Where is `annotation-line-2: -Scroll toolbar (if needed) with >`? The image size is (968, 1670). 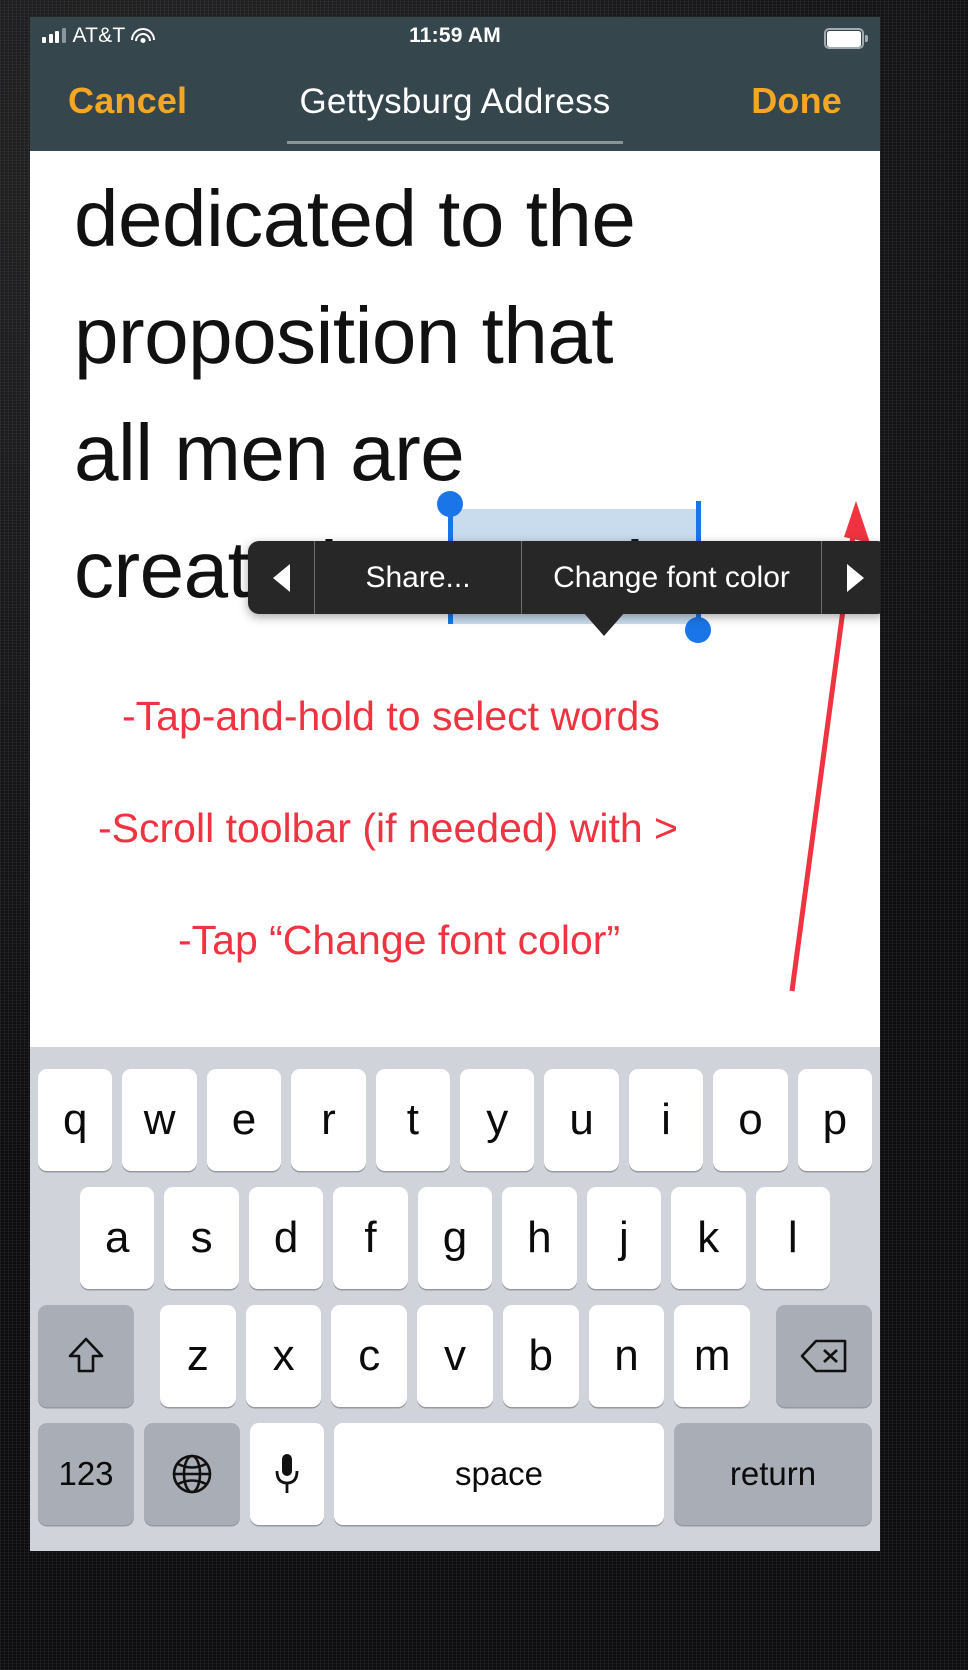 annotation-line-2: -Scroll toolbar (if needed) with > is located at coordinates (388, 828).